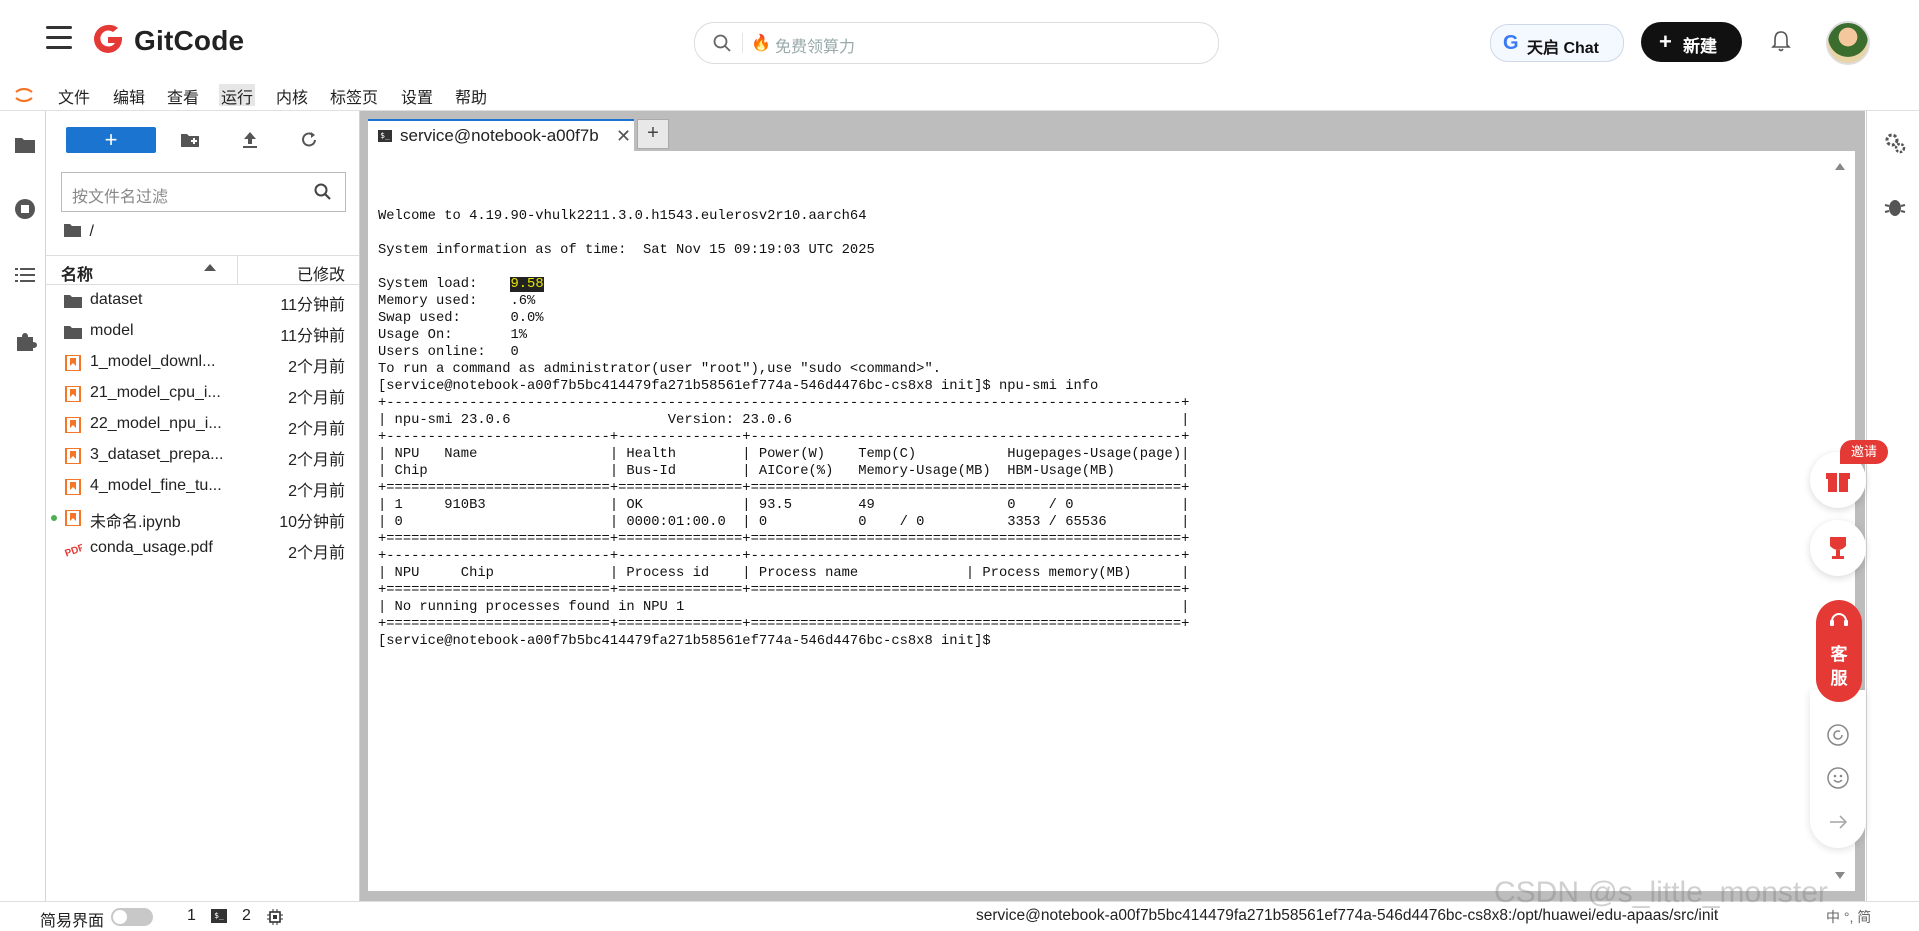  What do you see at coordinates (448, 352) in the screenshot?
I see `terminal-line: Users online: 0` at bounding box center [448, 352].